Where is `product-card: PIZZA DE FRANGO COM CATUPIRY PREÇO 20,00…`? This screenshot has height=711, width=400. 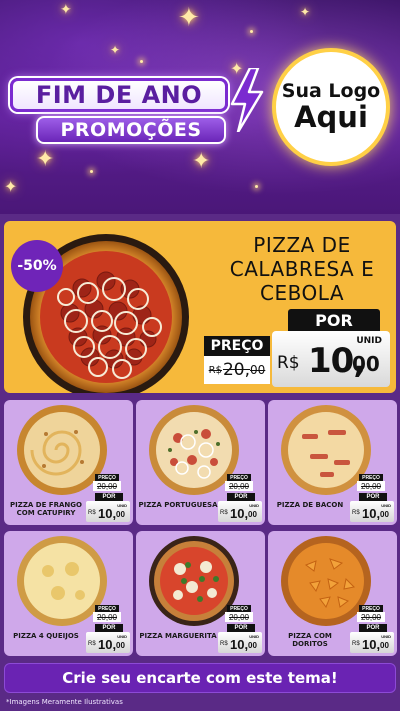
product-card: PIZZA DE FRANGO COM CATUPIRY PREÇO 20,00… is located at coordinates (68, 462).